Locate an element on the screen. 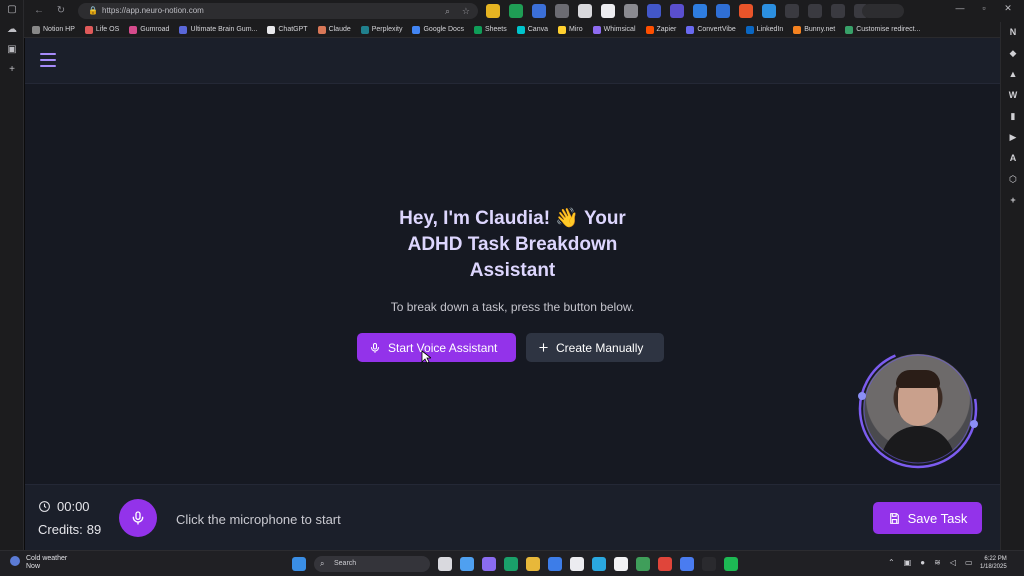  taskbar-search: ⌕ Search is located at coordinates (372, 564).